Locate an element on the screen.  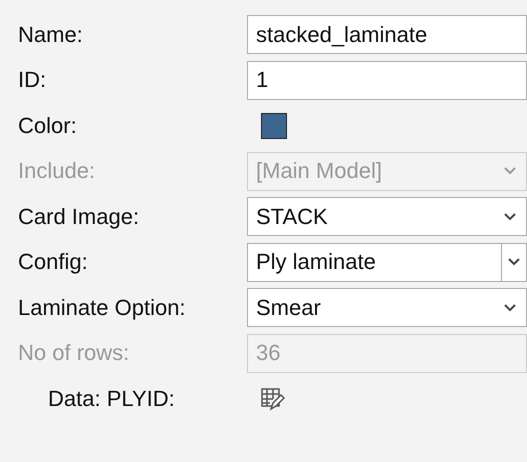
field-label: Card Image: is located at coordinates (78, 217).